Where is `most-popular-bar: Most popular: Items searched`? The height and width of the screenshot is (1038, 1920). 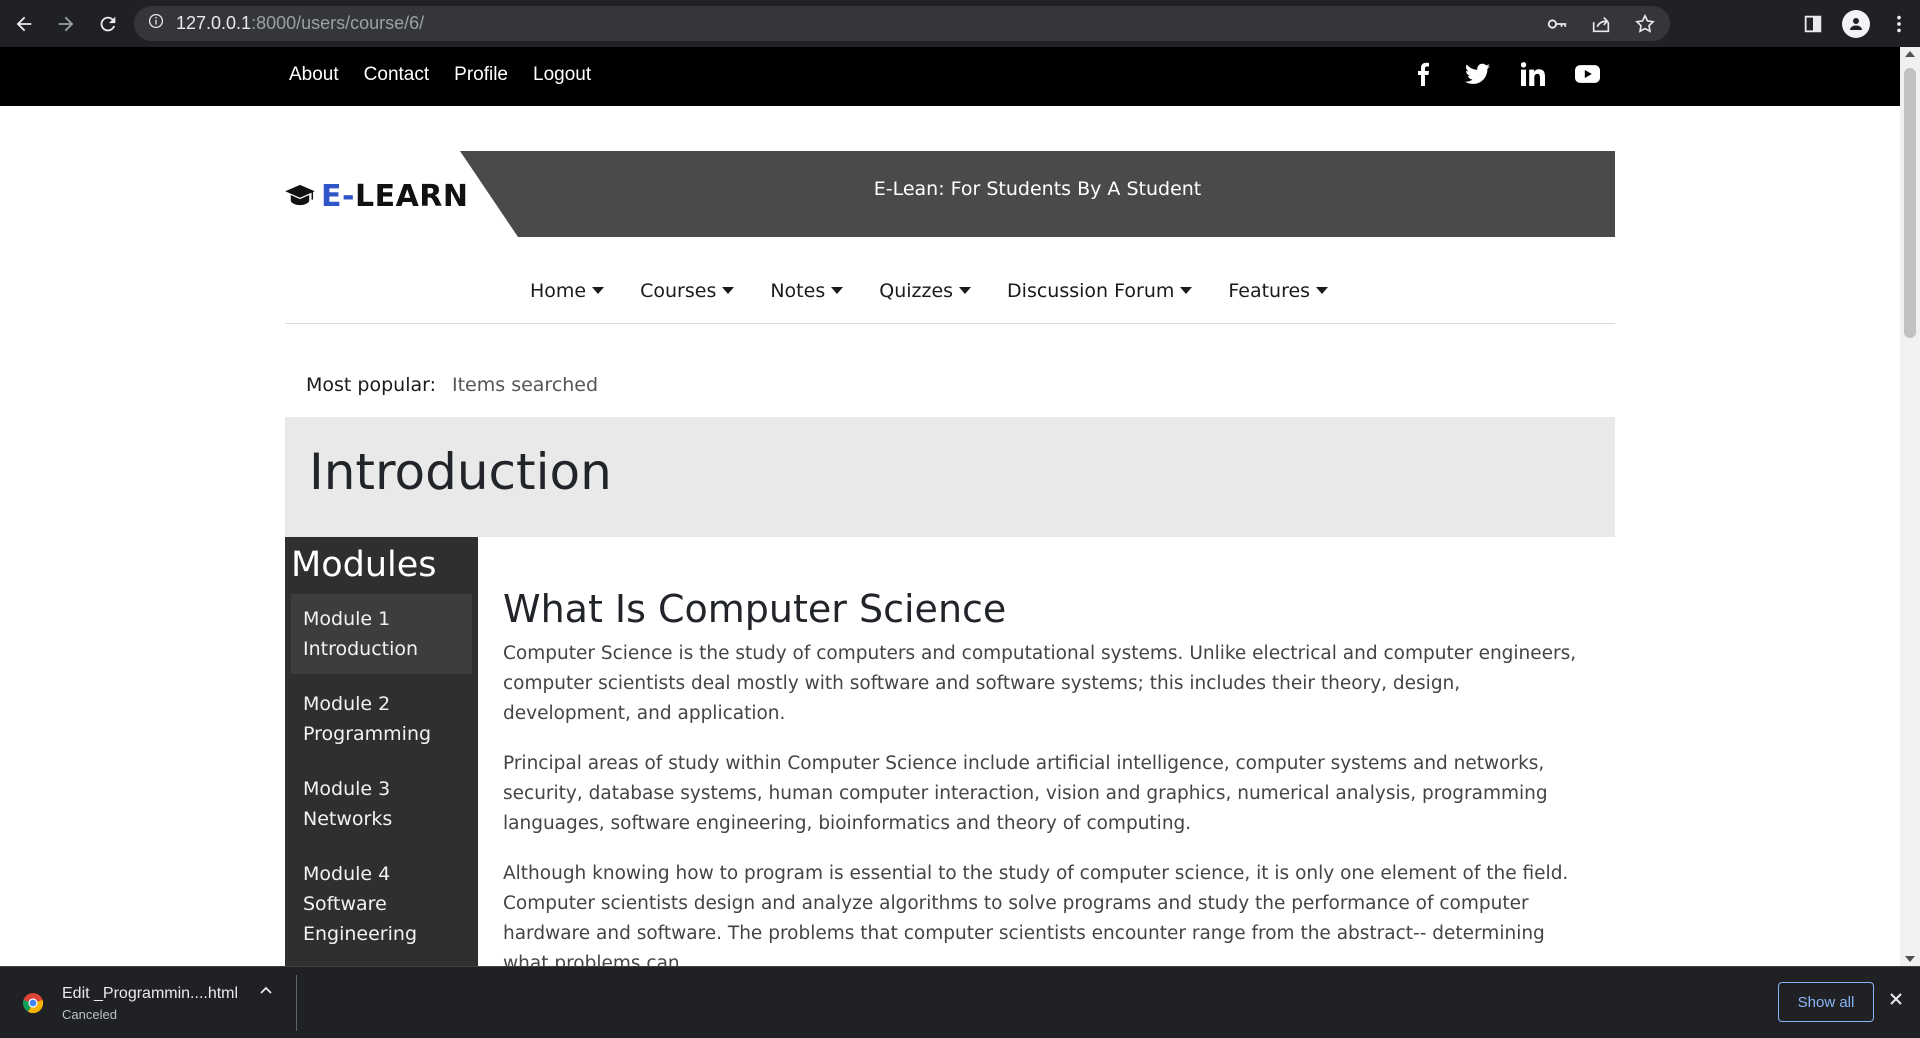
most-popular-bar: Most popular: Items searched is located at coordinates (452, 385).